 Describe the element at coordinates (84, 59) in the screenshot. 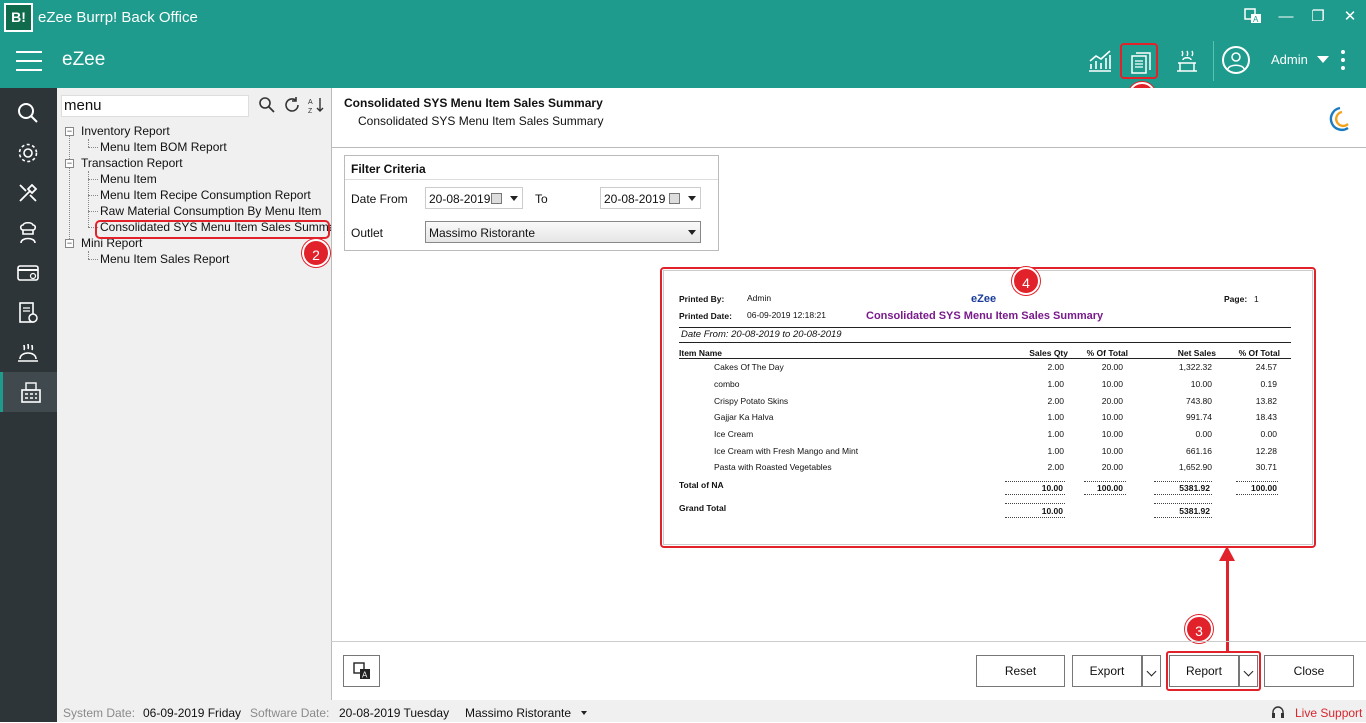

I see `brand-name: eZee` at that location.